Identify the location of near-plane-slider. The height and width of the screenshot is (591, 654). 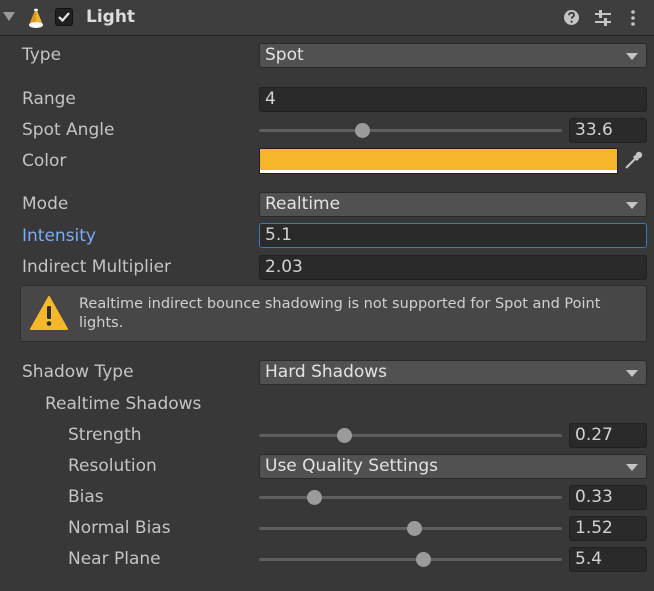
(410, 559).